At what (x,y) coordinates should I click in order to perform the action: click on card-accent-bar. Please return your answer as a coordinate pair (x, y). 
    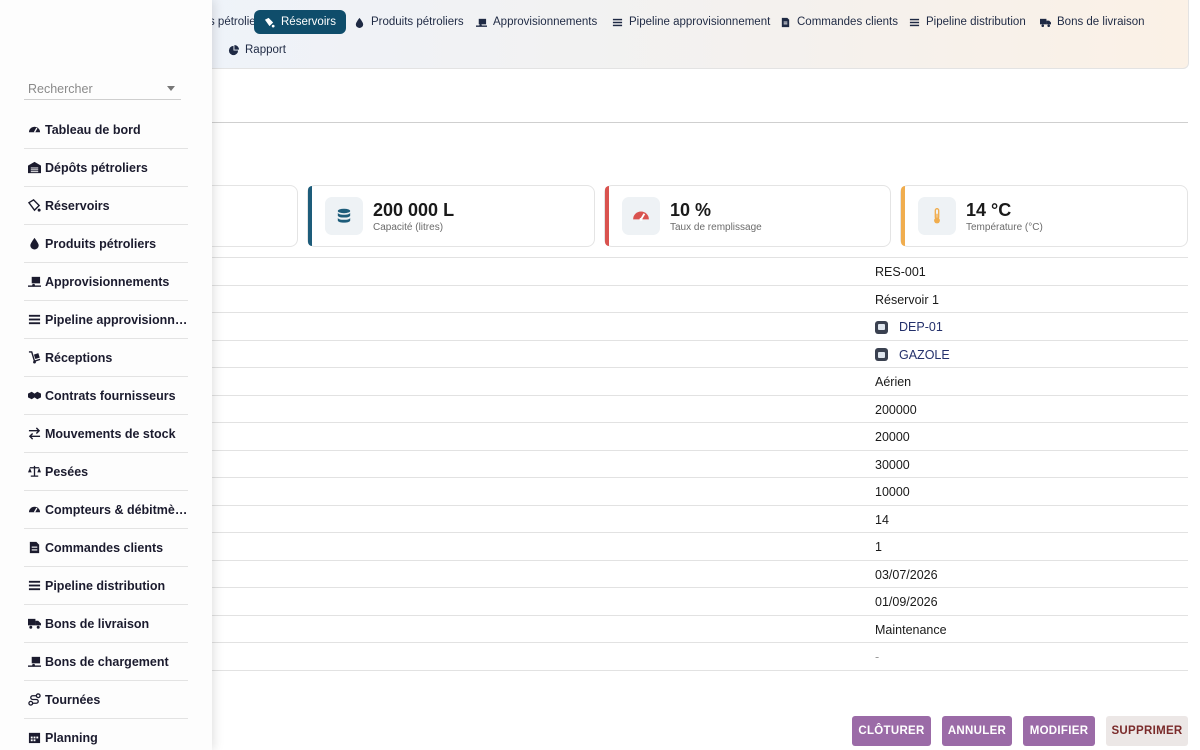
    Looking at the image, I should click on (310, 216).